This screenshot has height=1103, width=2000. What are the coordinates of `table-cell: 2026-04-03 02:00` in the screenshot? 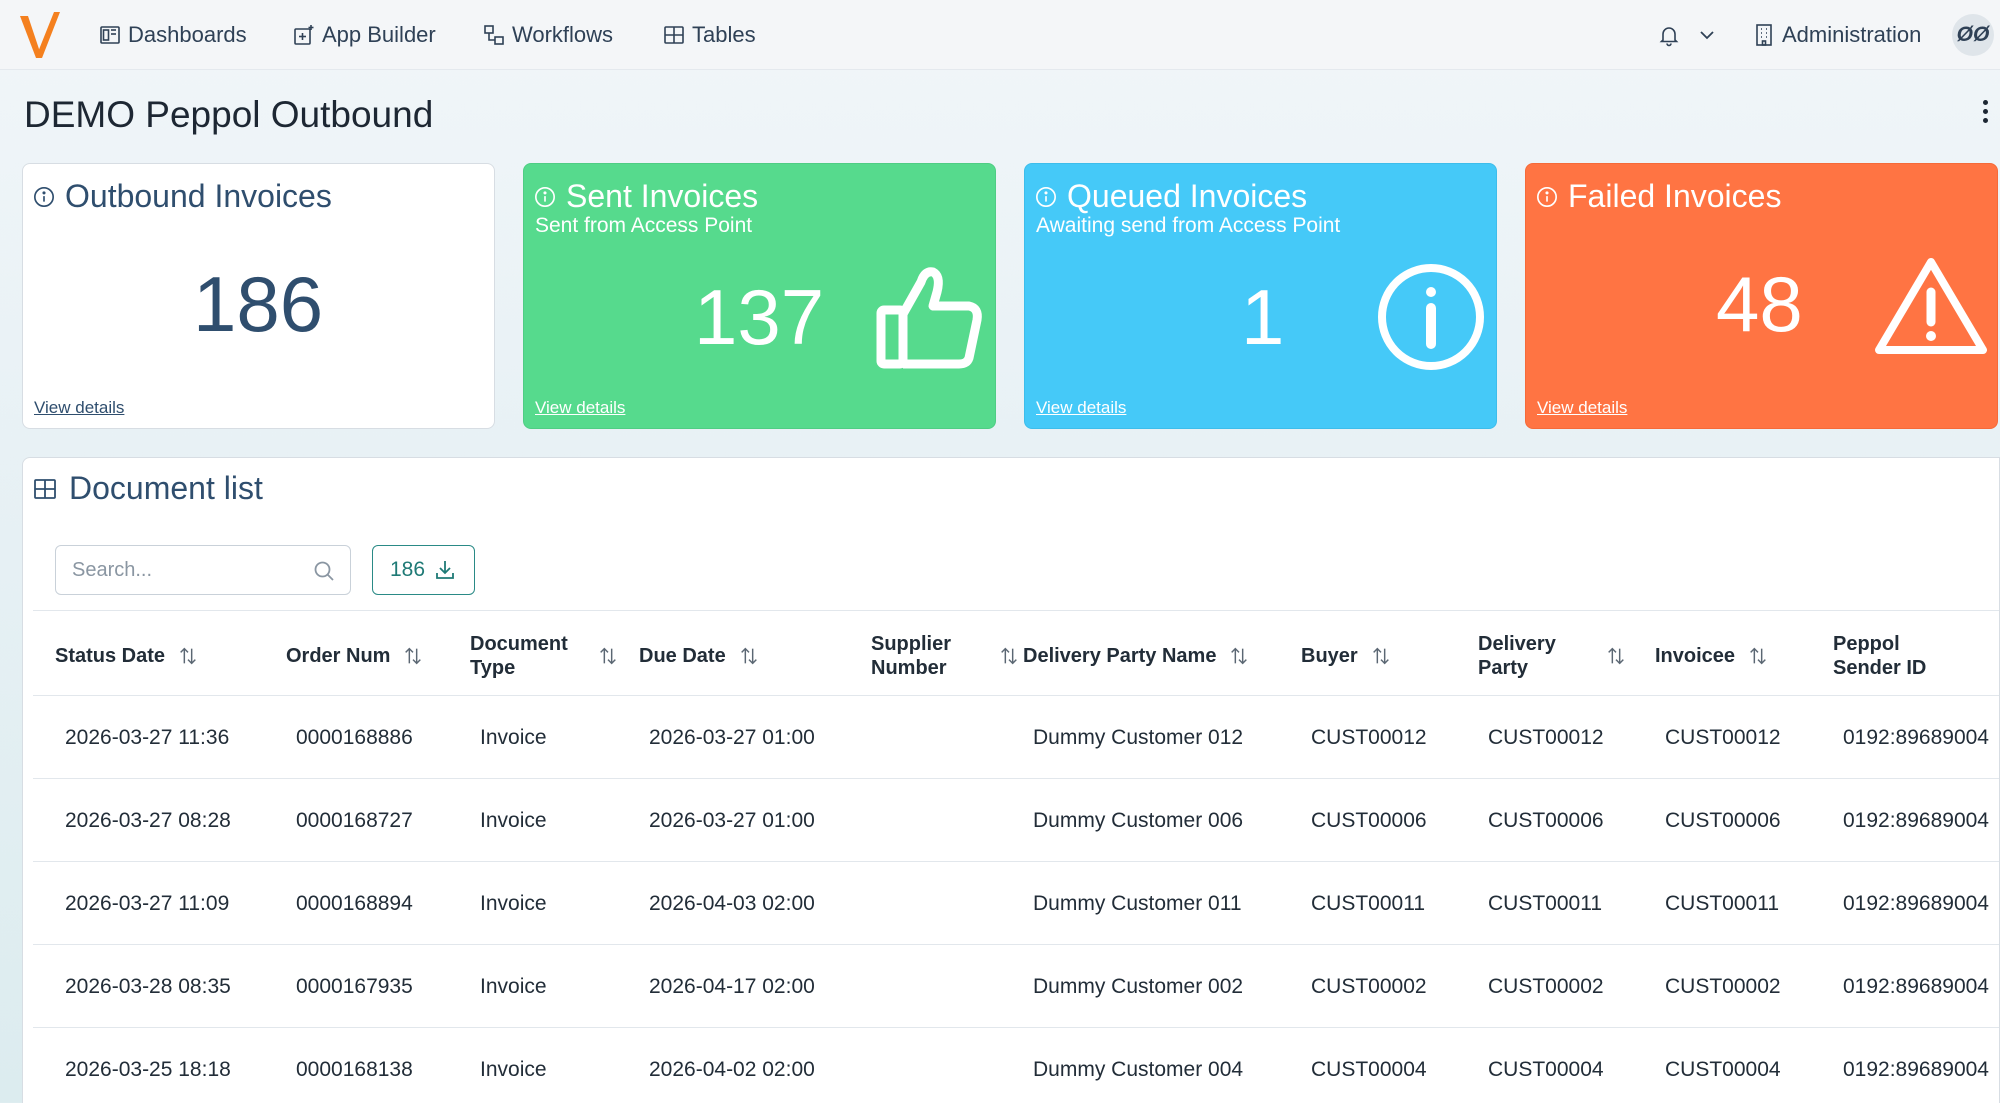 It's located at (732, 903).